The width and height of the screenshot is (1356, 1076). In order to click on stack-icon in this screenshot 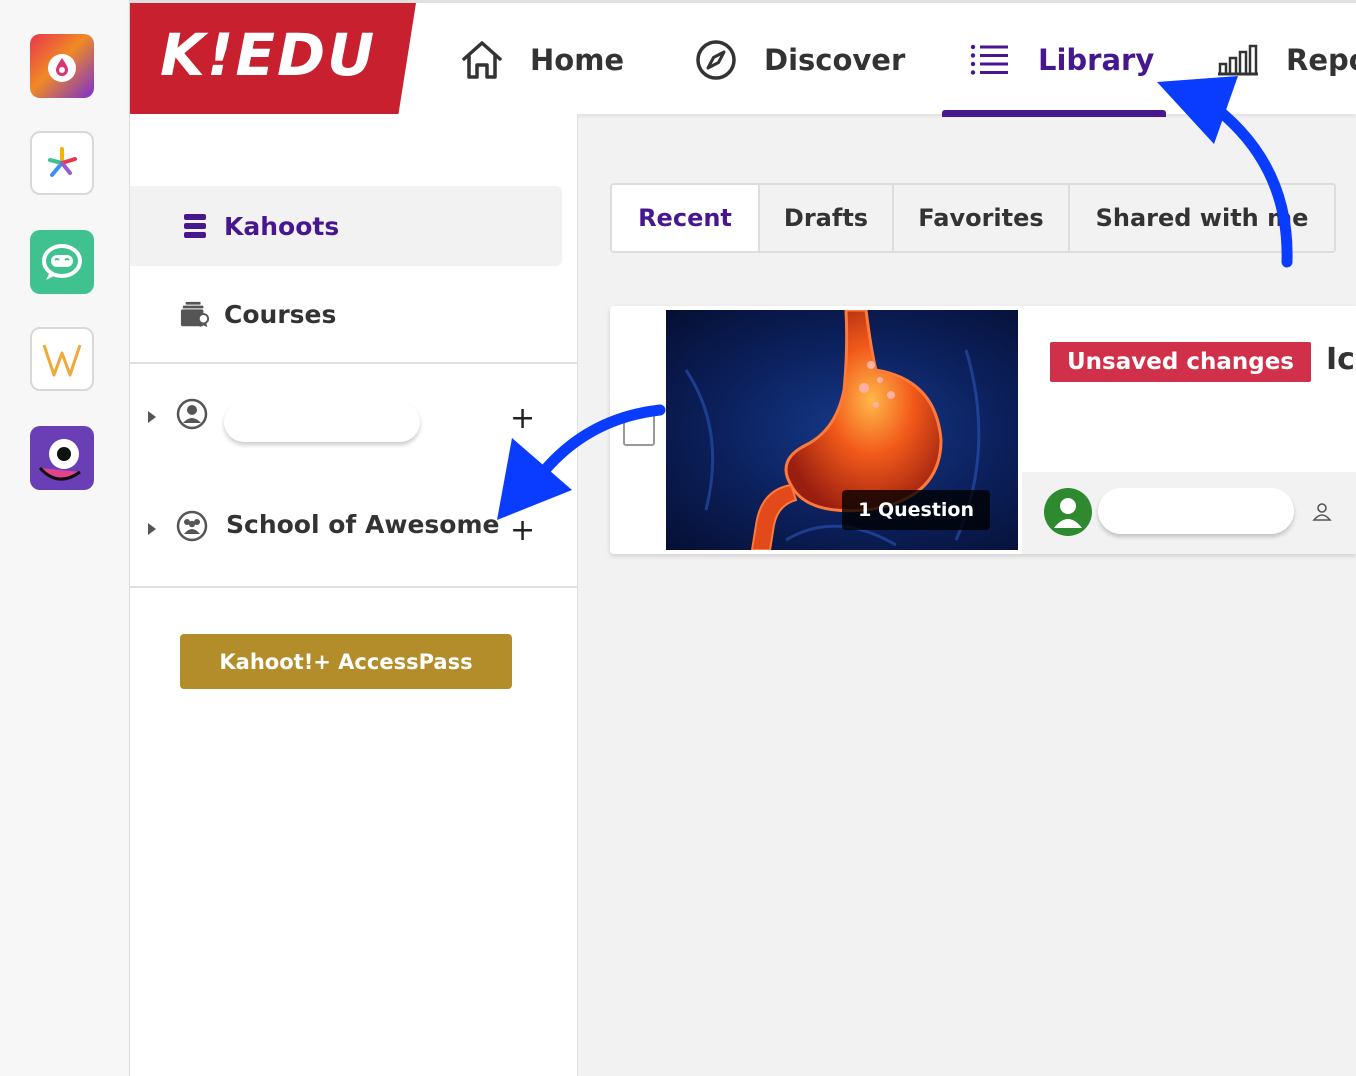, I will do `click(195, 226)`.